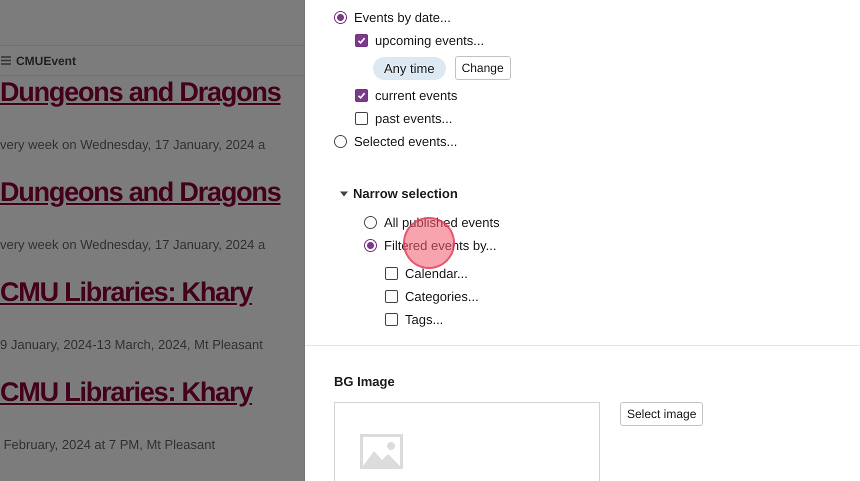  I want to click on image-placeholder-icon, so click(381, 451).